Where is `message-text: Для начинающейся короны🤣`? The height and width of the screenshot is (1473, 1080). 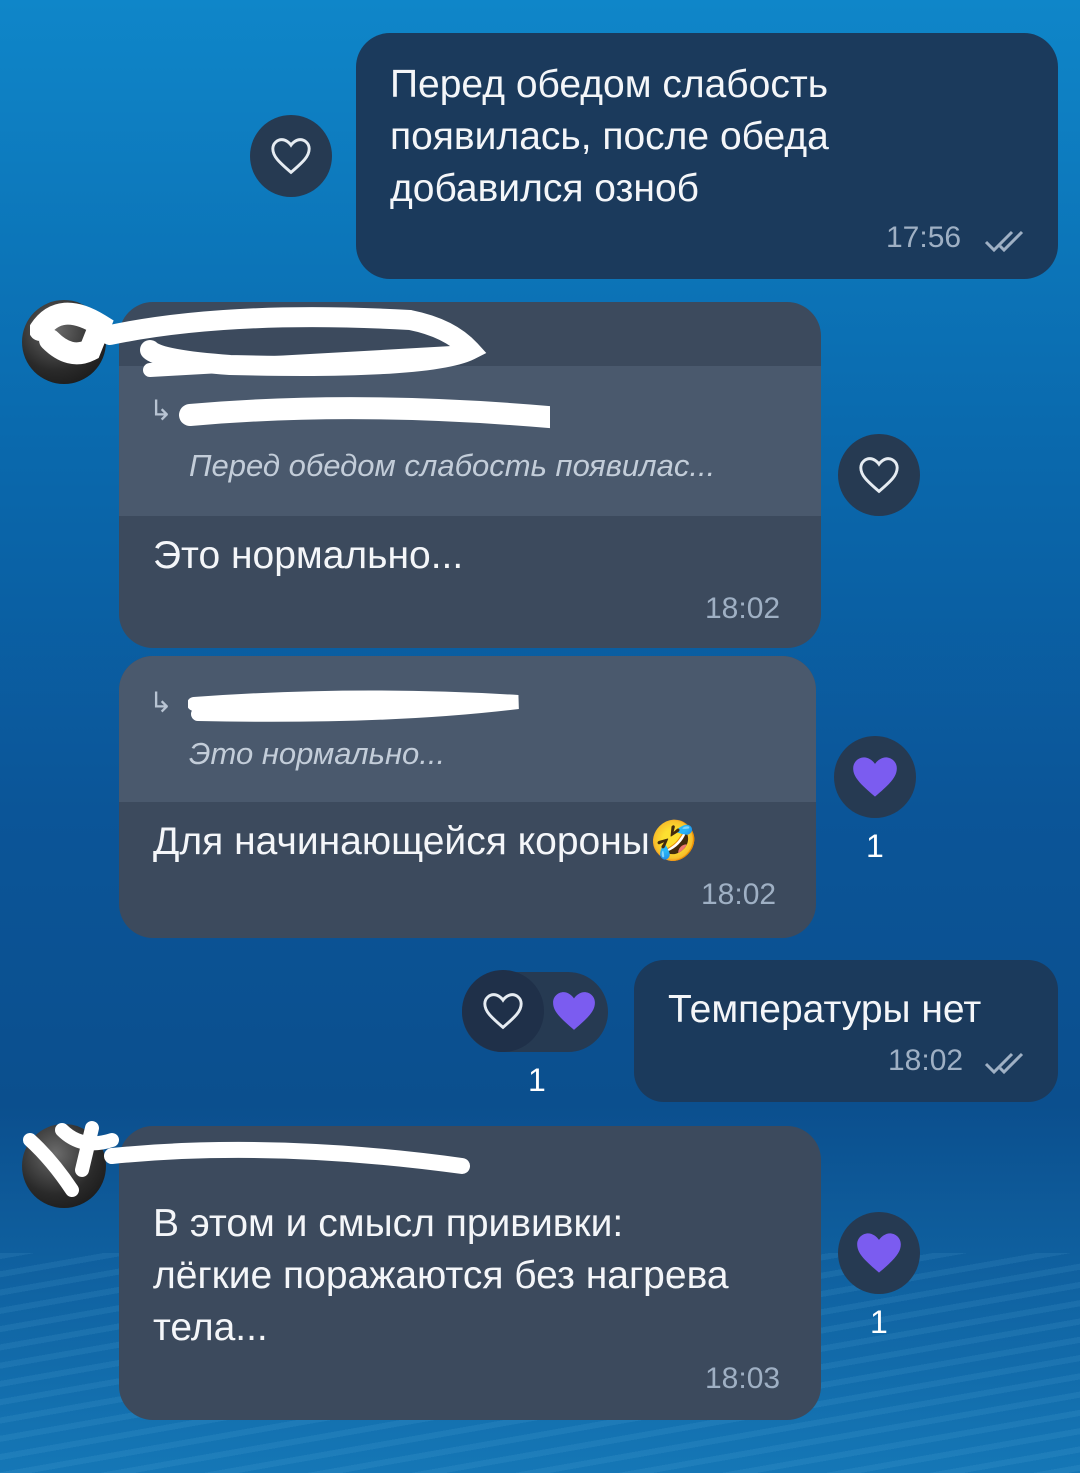 message-text: Для начинающейся короны🤣 is located at coordinates (425, 842).